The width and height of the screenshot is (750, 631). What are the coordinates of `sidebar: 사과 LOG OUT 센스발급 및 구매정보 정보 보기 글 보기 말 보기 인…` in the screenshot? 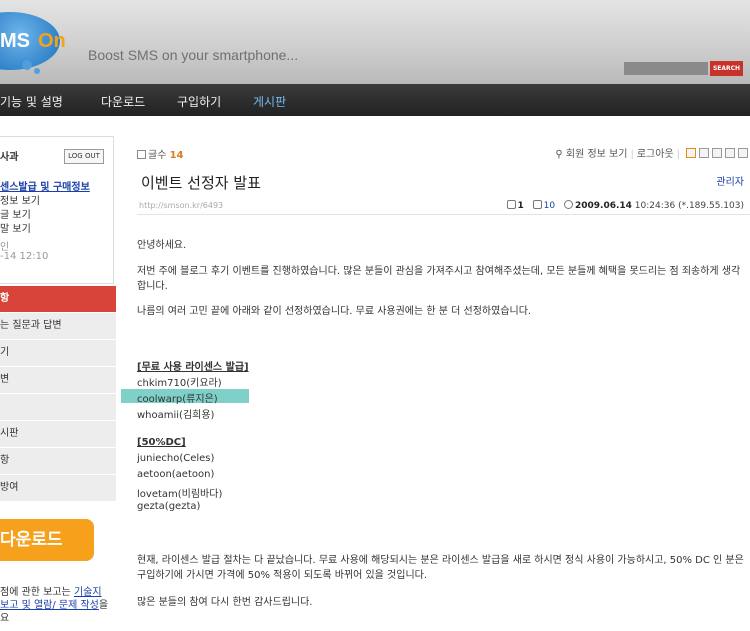 It's located at (59, 373).